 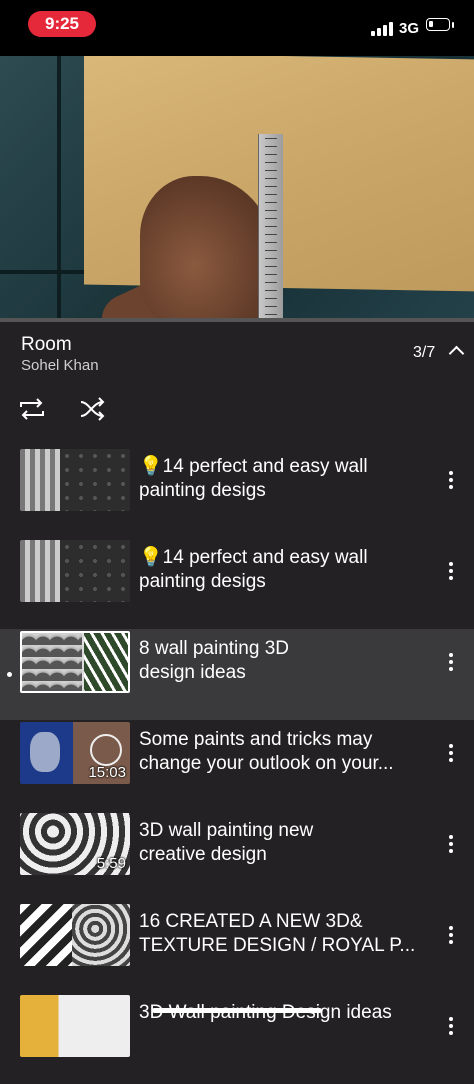 I want to click on status-bar: 9:25 3G, so click(x=237, y=28).